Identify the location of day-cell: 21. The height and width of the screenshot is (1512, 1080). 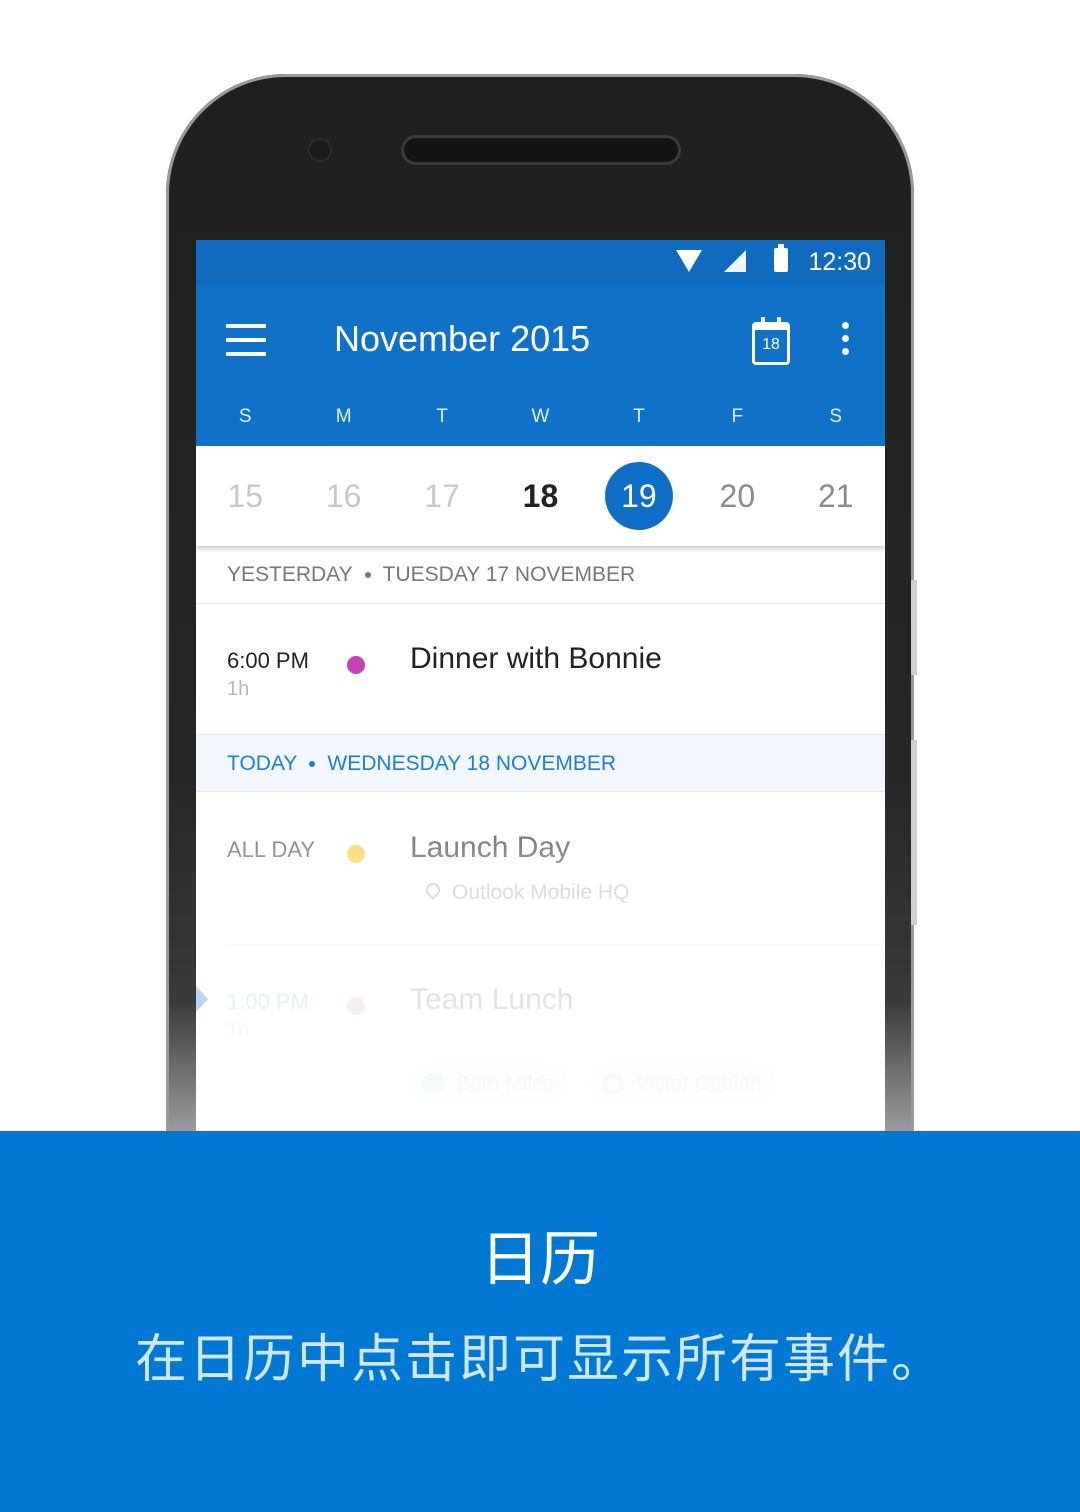
(836, 496).